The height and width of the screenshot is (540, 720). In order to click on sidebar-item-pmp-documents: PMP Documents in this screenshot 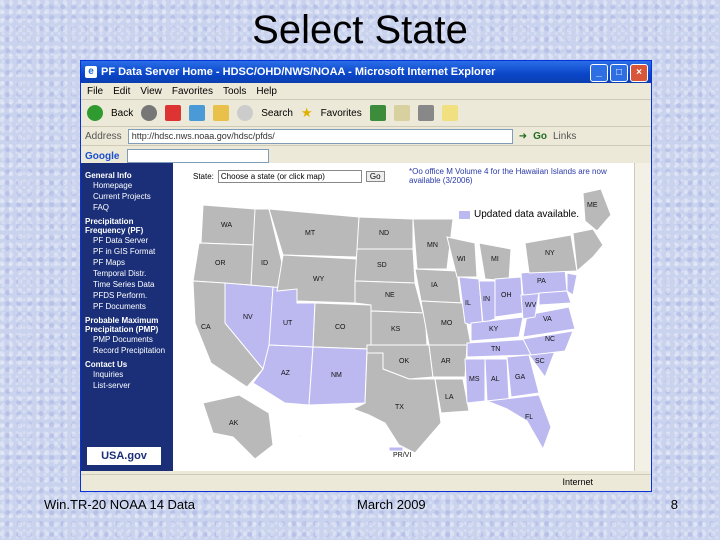, I will do `click(127, 339)`.